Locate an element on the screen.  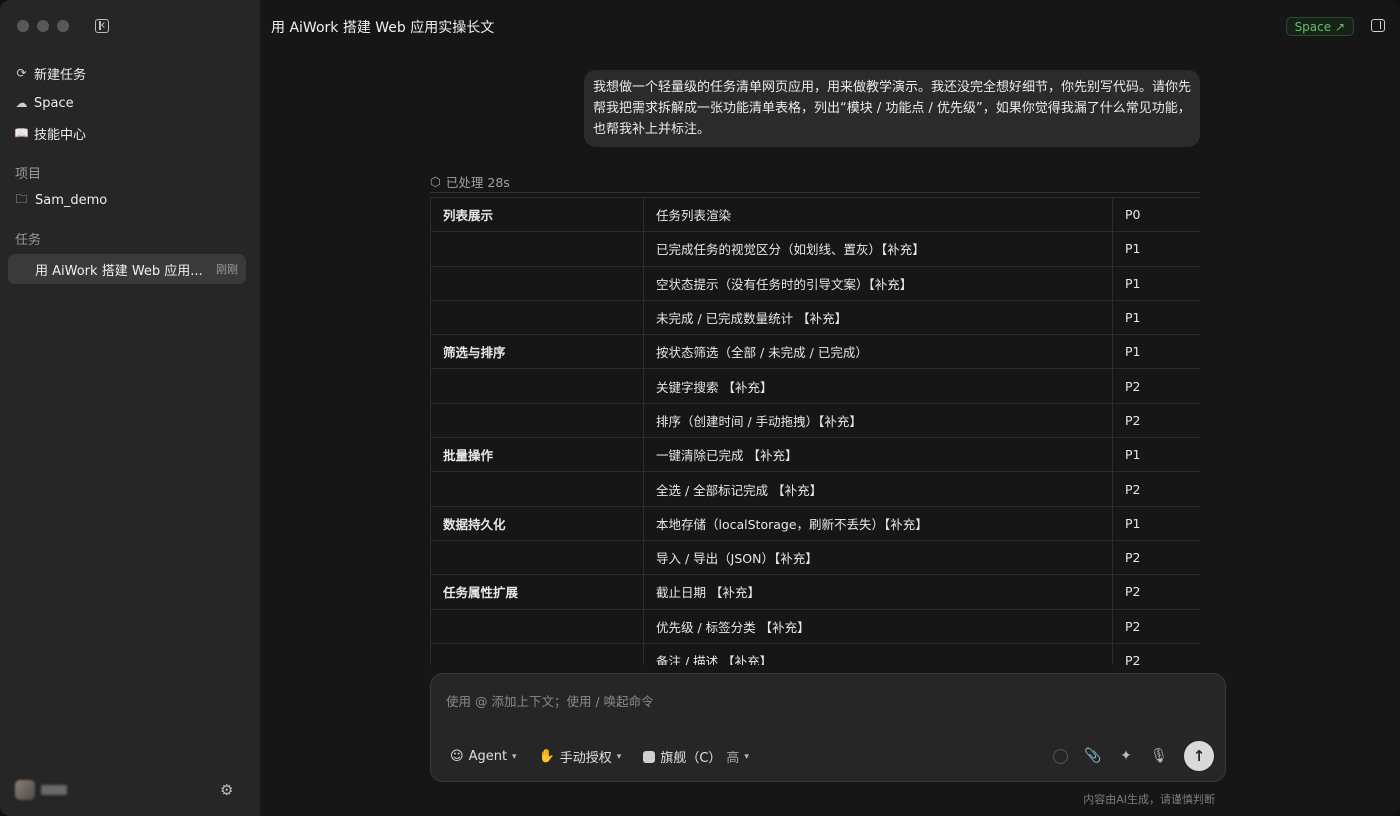
refresh-icon: ⟳ is located at coordinates (21, 73).